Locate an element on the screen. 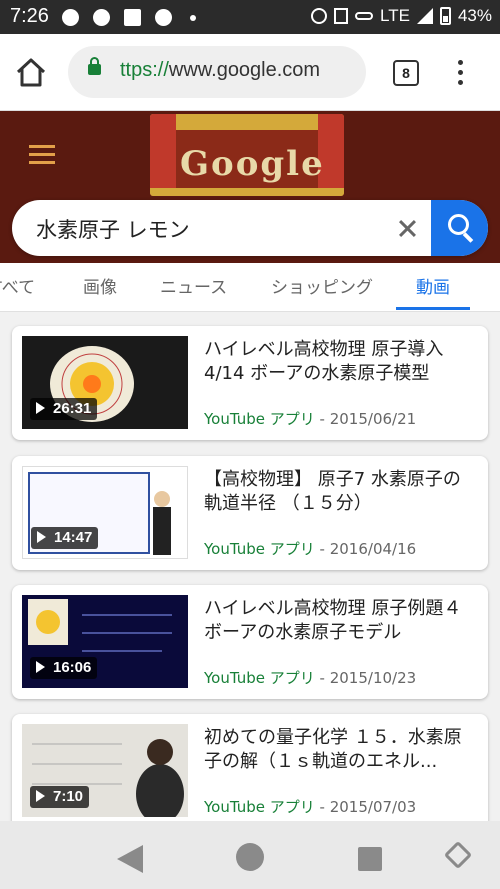 The height and width of the screenshot is (889, 500). video-meta: YouTube アプリ - 2015/07/03 is located at coordinates (310, 806).